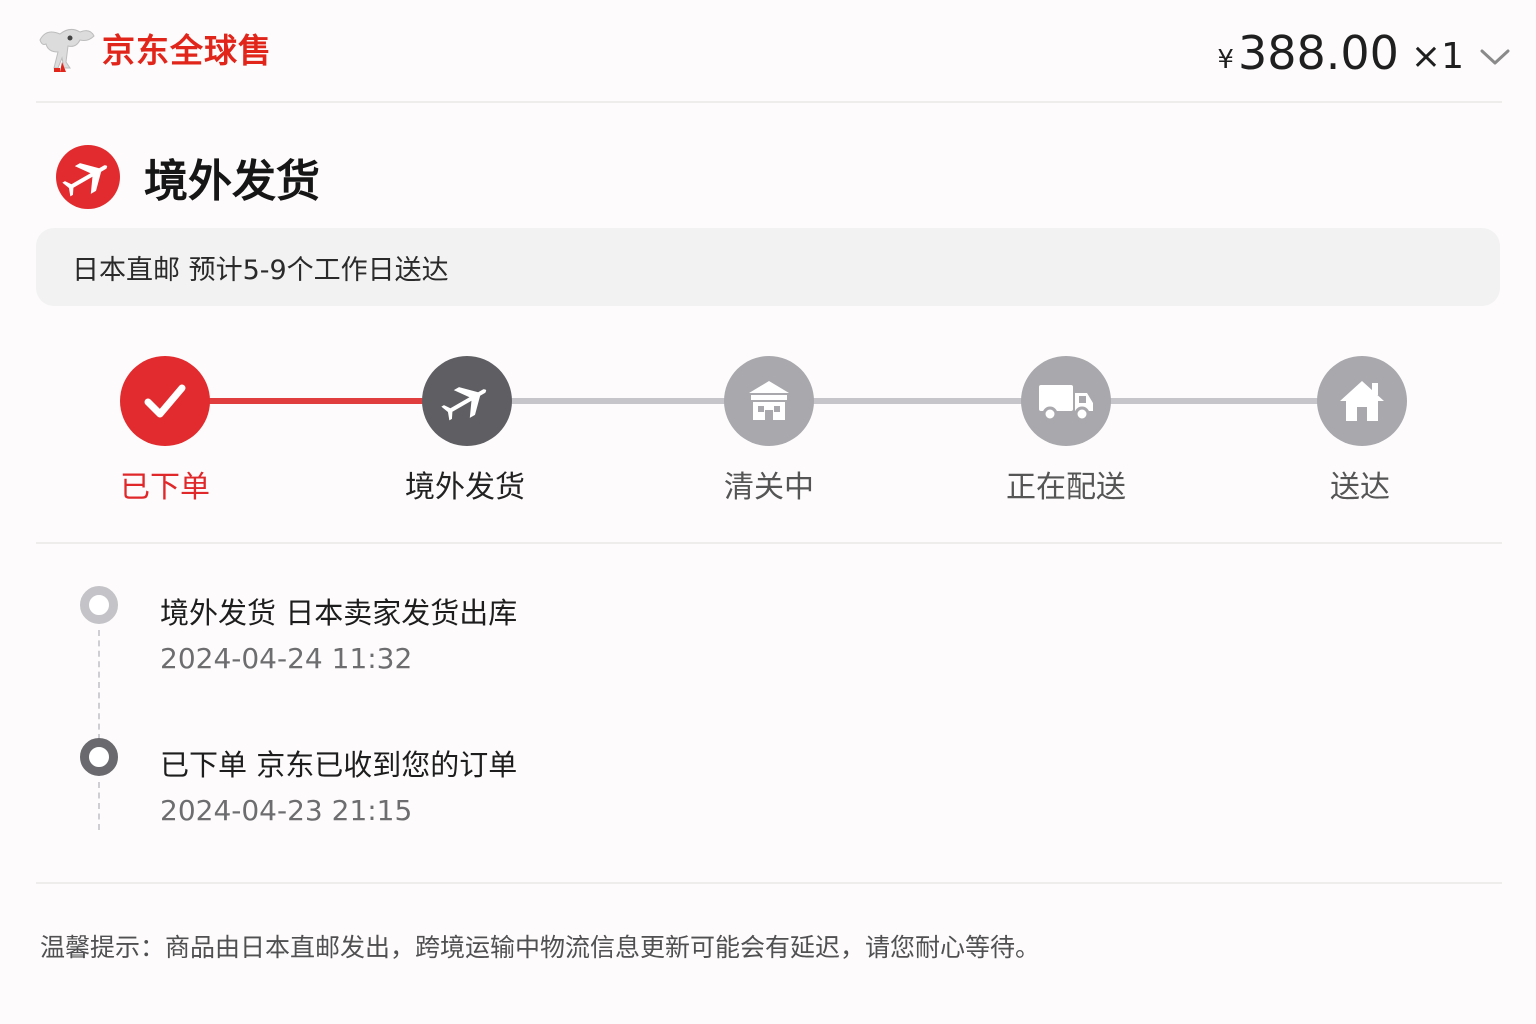  I want to click on delivery-estimate-box: 日本直邮 预计5-9个工作日送达, so click(768, 267).